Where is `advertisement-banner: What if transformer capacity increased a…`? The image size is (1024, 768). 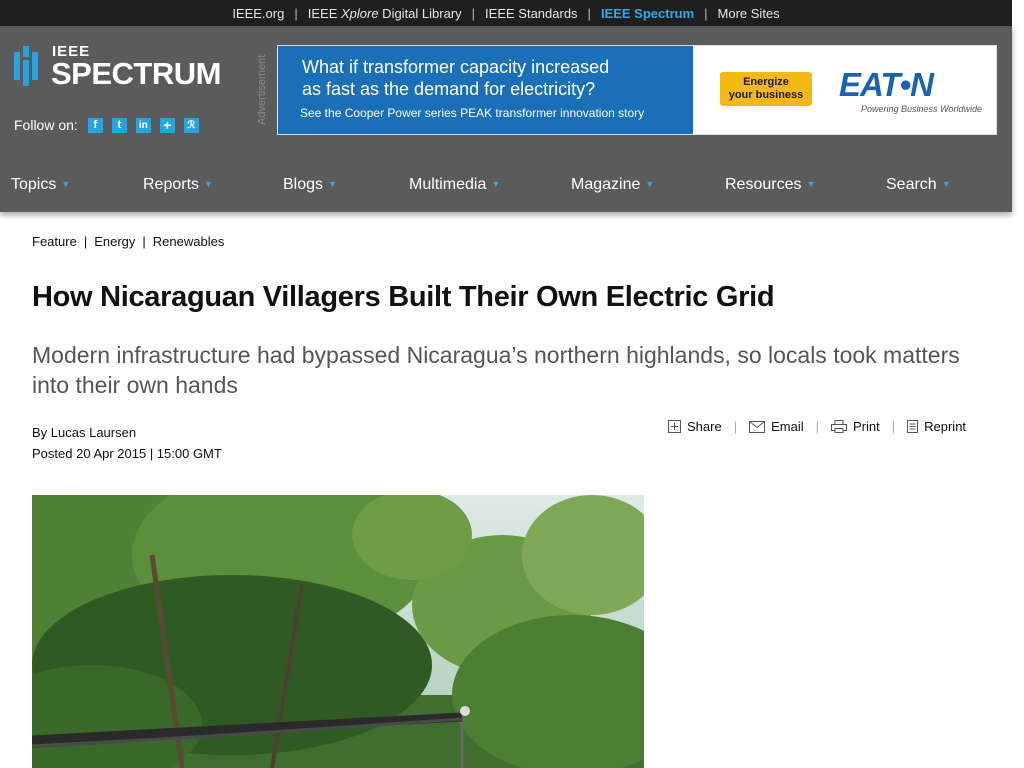 advertisement-banner: What if transformer capacity increased a… is located at coordinates (637, 90).